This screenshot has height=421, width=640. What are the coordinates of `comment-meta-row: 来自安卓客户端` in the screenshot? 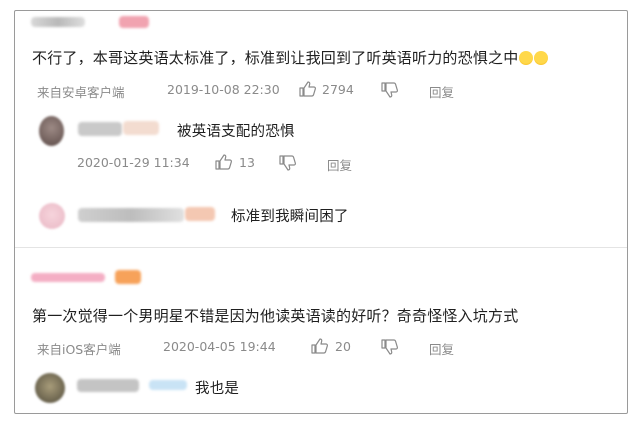 It's located at (81, 91).